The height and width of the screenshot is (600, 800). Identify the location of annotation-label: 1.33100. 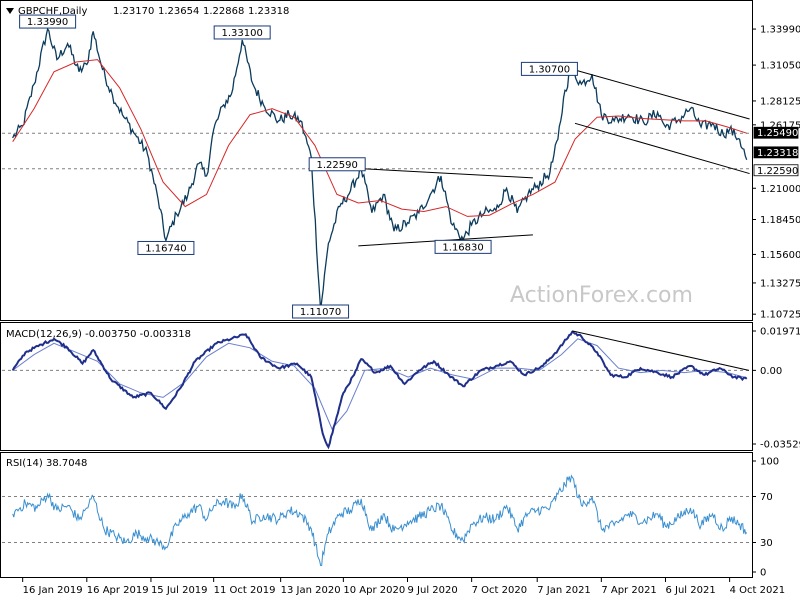
(241, 33).